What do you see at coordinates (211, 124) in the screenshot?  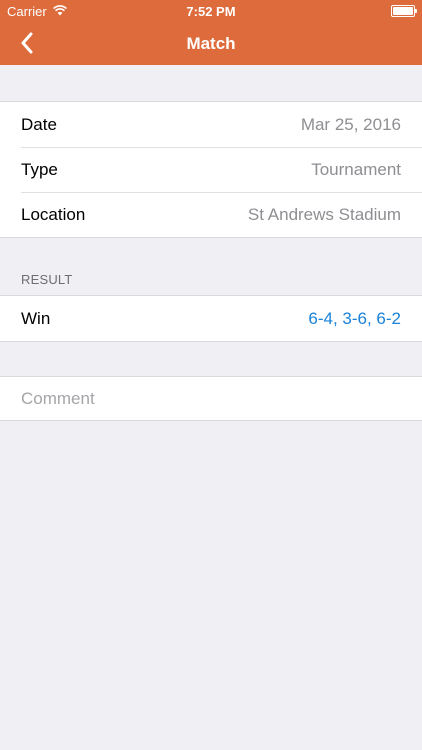 I see `date-row: Date Mar 25, 2016` at bounding box center [211, 124].